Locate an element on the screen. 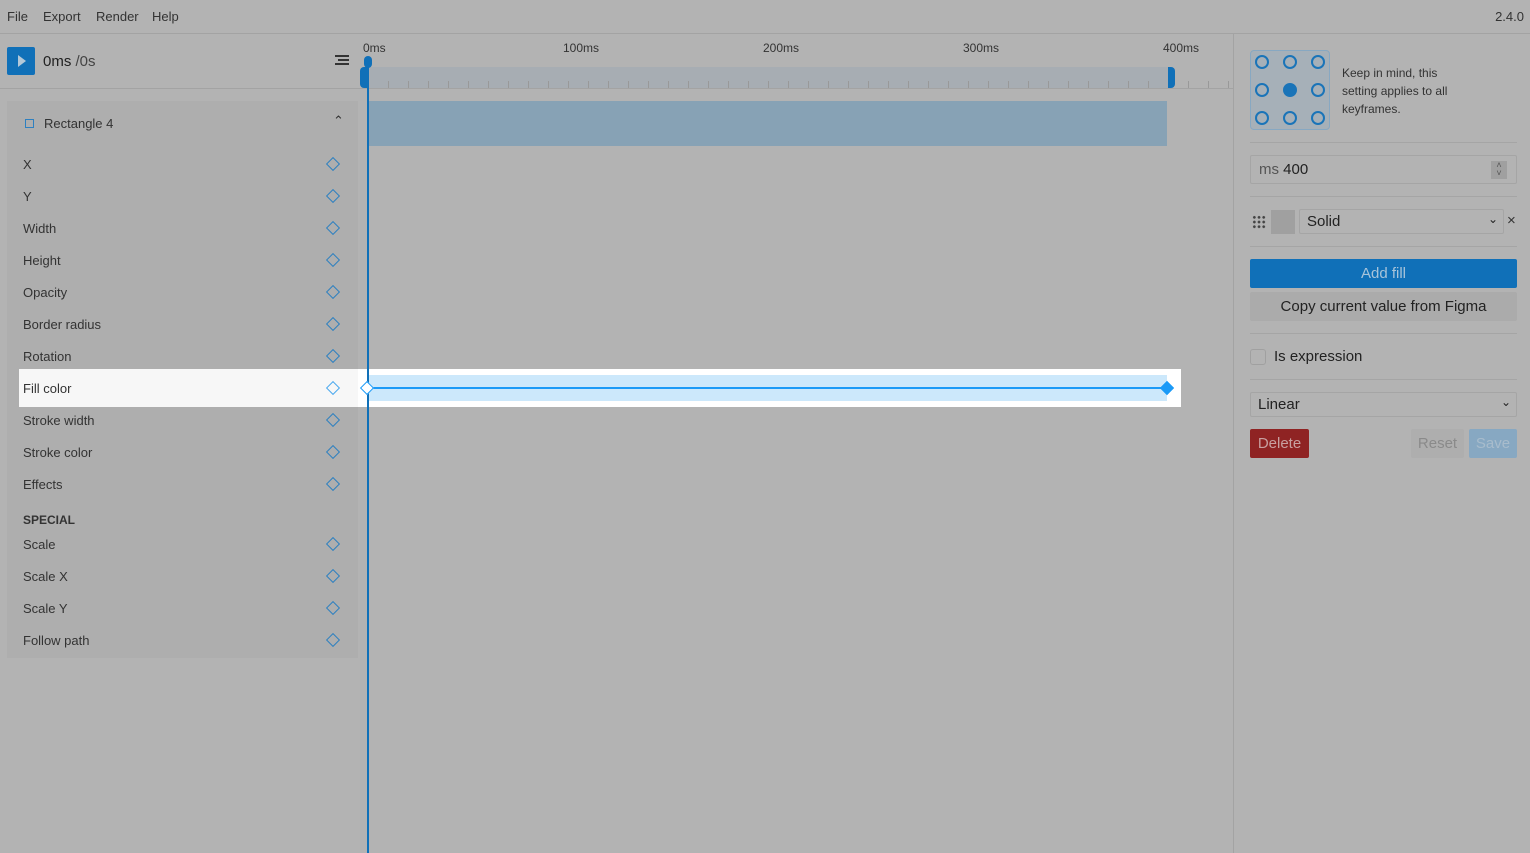  color-swatch is located at coordinates (1283, 222).